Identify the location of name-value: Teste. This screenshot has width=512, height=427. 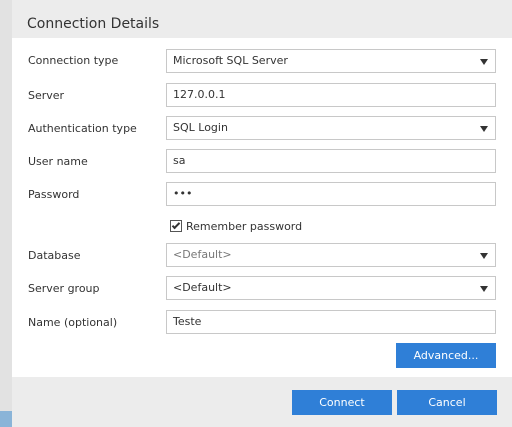
(187, 321).